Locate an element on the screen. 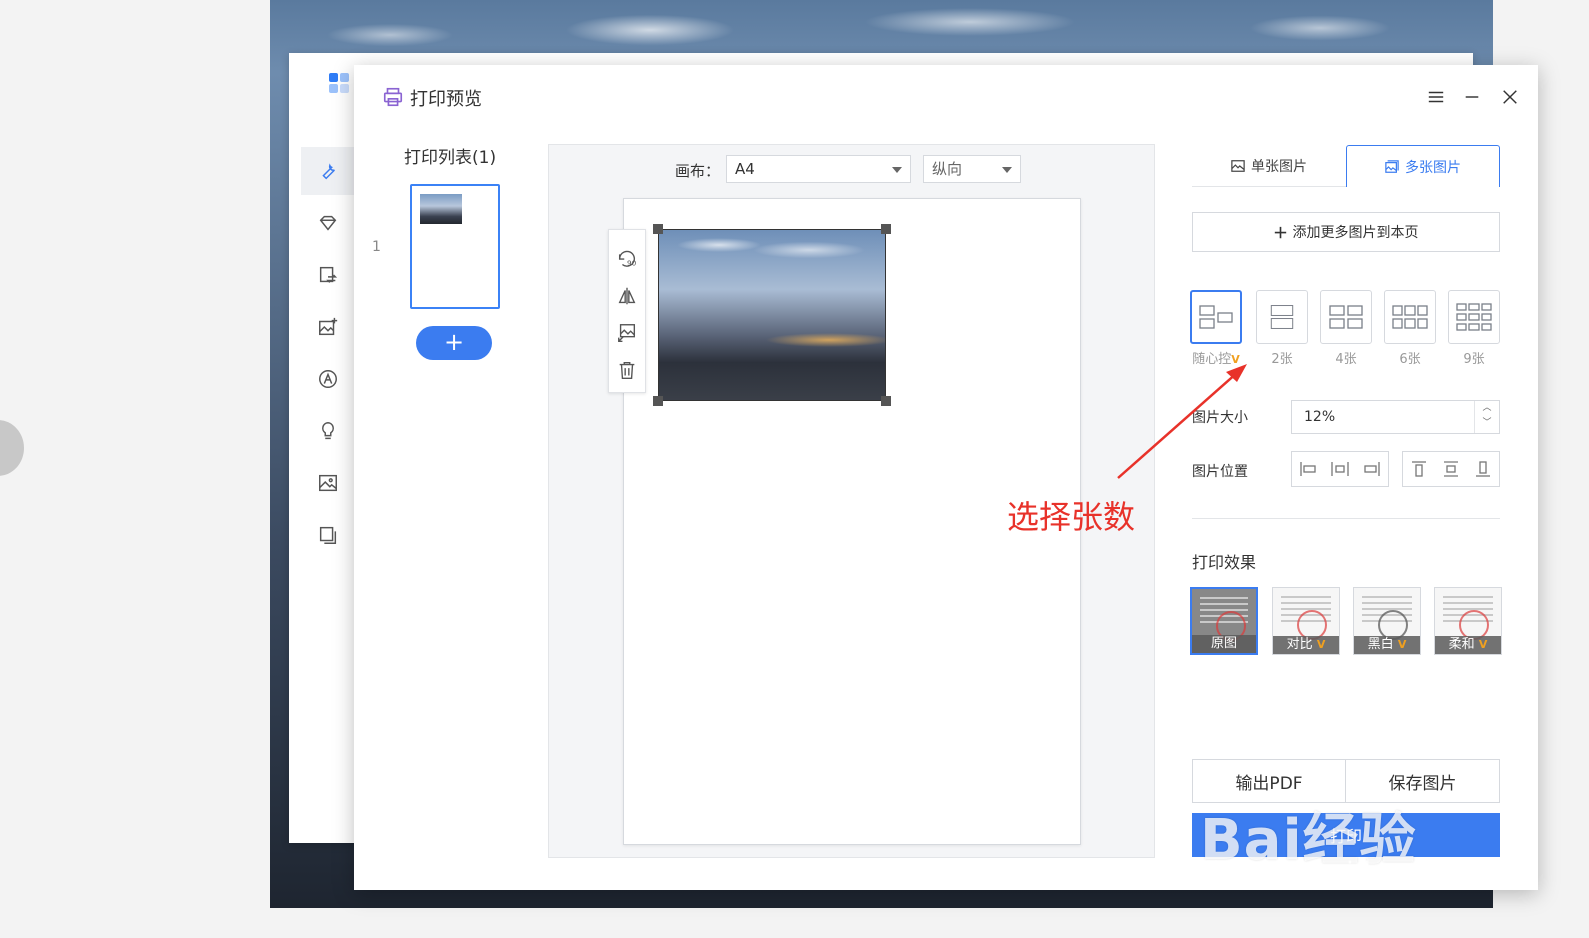 This screenshot has width=1589, height=938. layout-4-icon is located at coordinates (1346, 317).